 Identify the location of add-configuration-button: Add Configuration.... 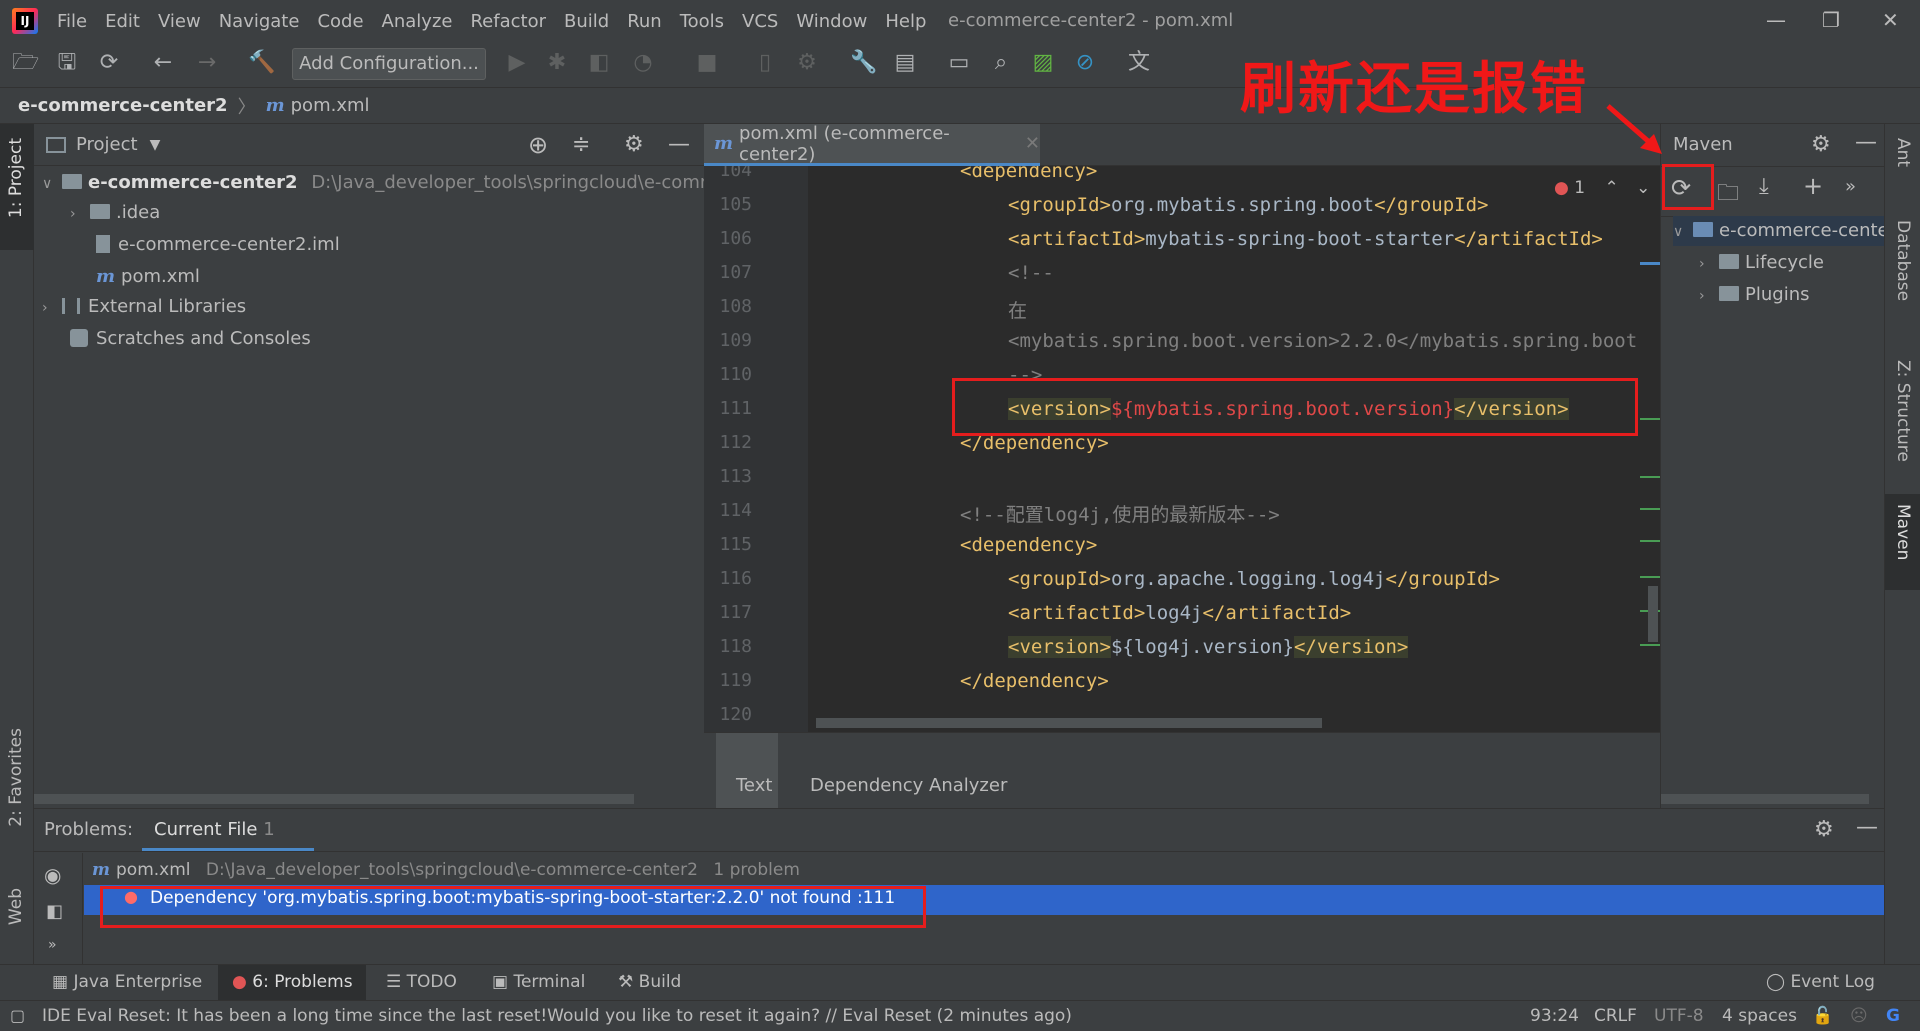
(389, 64).